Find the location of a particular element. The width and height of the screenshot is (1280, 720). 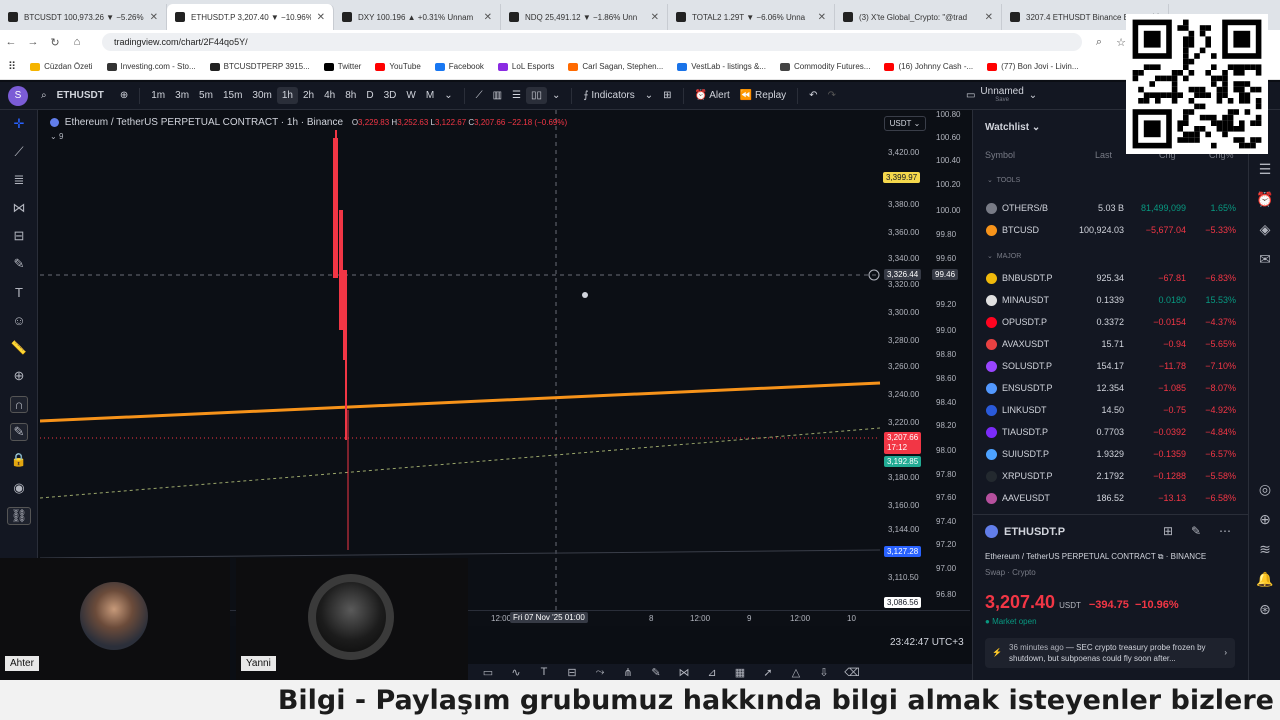

bars-icon: ☰ is located at coordinates (516, 95).